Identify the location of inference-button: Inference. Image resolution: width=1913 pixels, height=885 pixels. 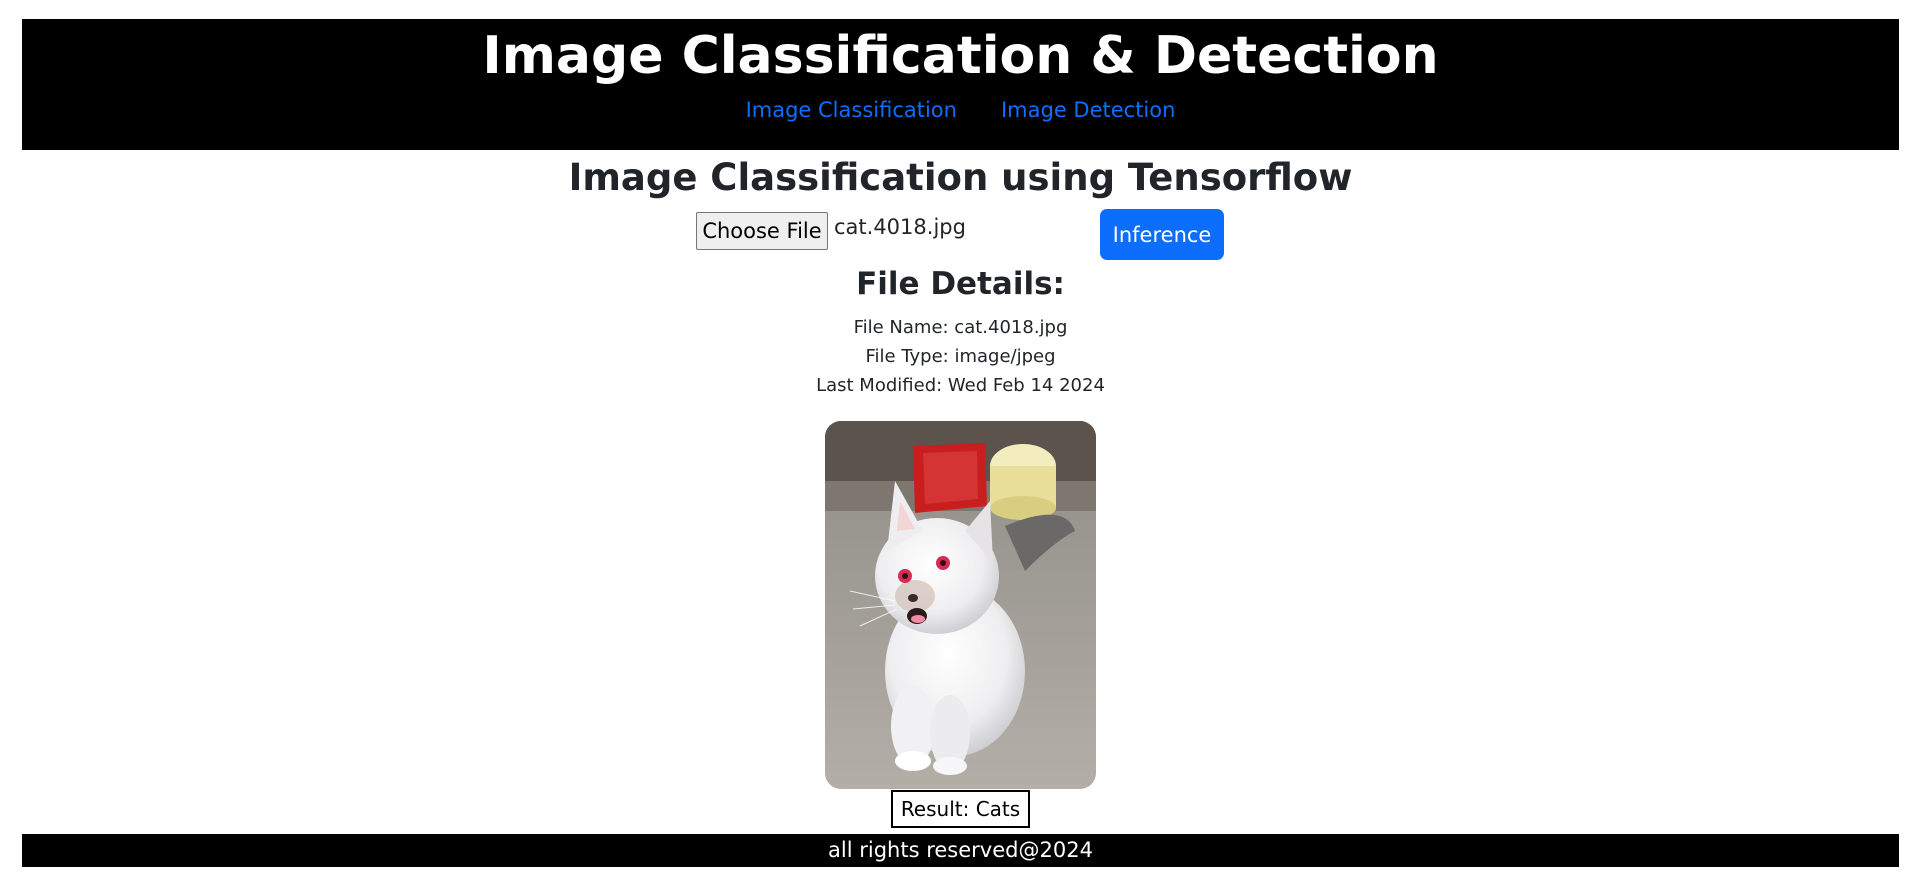
(1162, 235).